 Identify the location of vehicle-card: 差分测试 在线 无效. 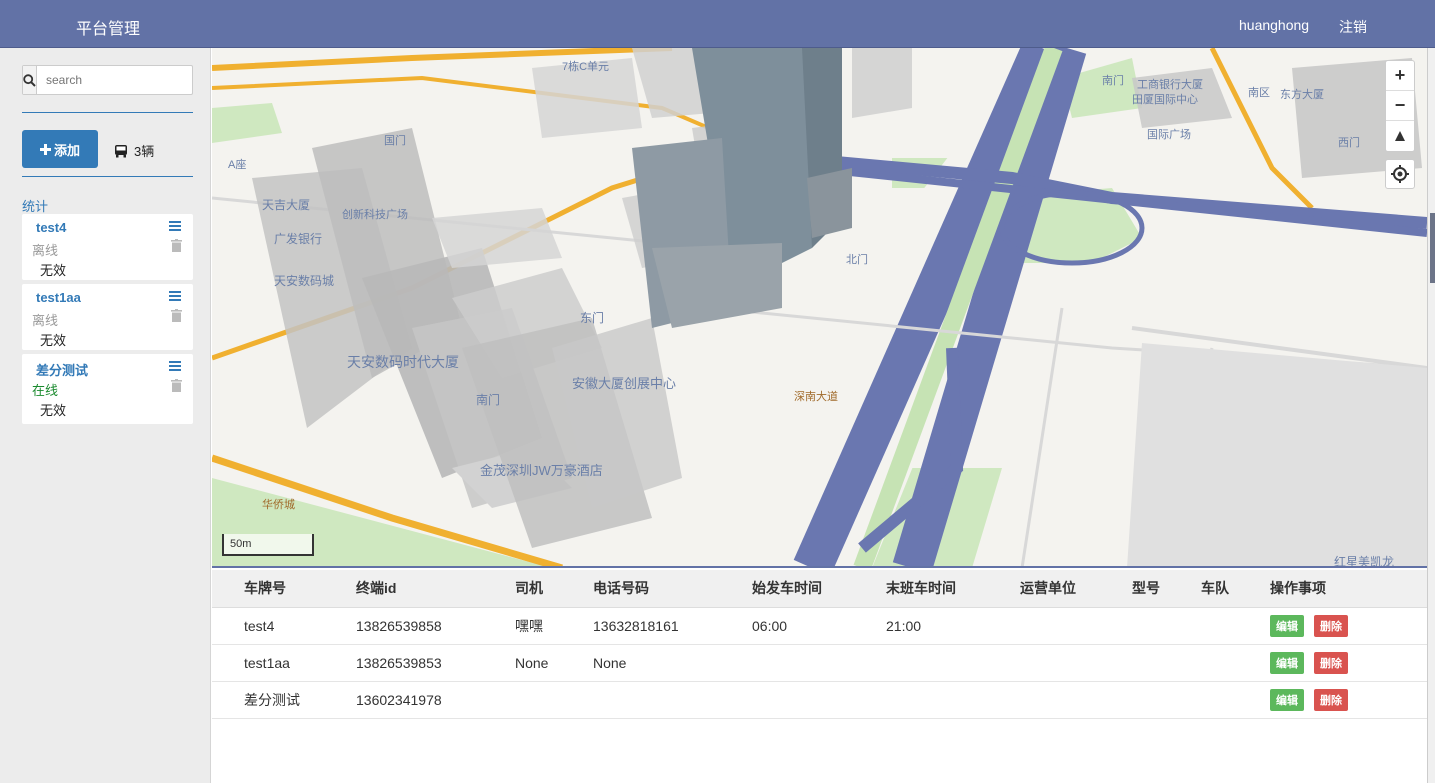
(107, 389).